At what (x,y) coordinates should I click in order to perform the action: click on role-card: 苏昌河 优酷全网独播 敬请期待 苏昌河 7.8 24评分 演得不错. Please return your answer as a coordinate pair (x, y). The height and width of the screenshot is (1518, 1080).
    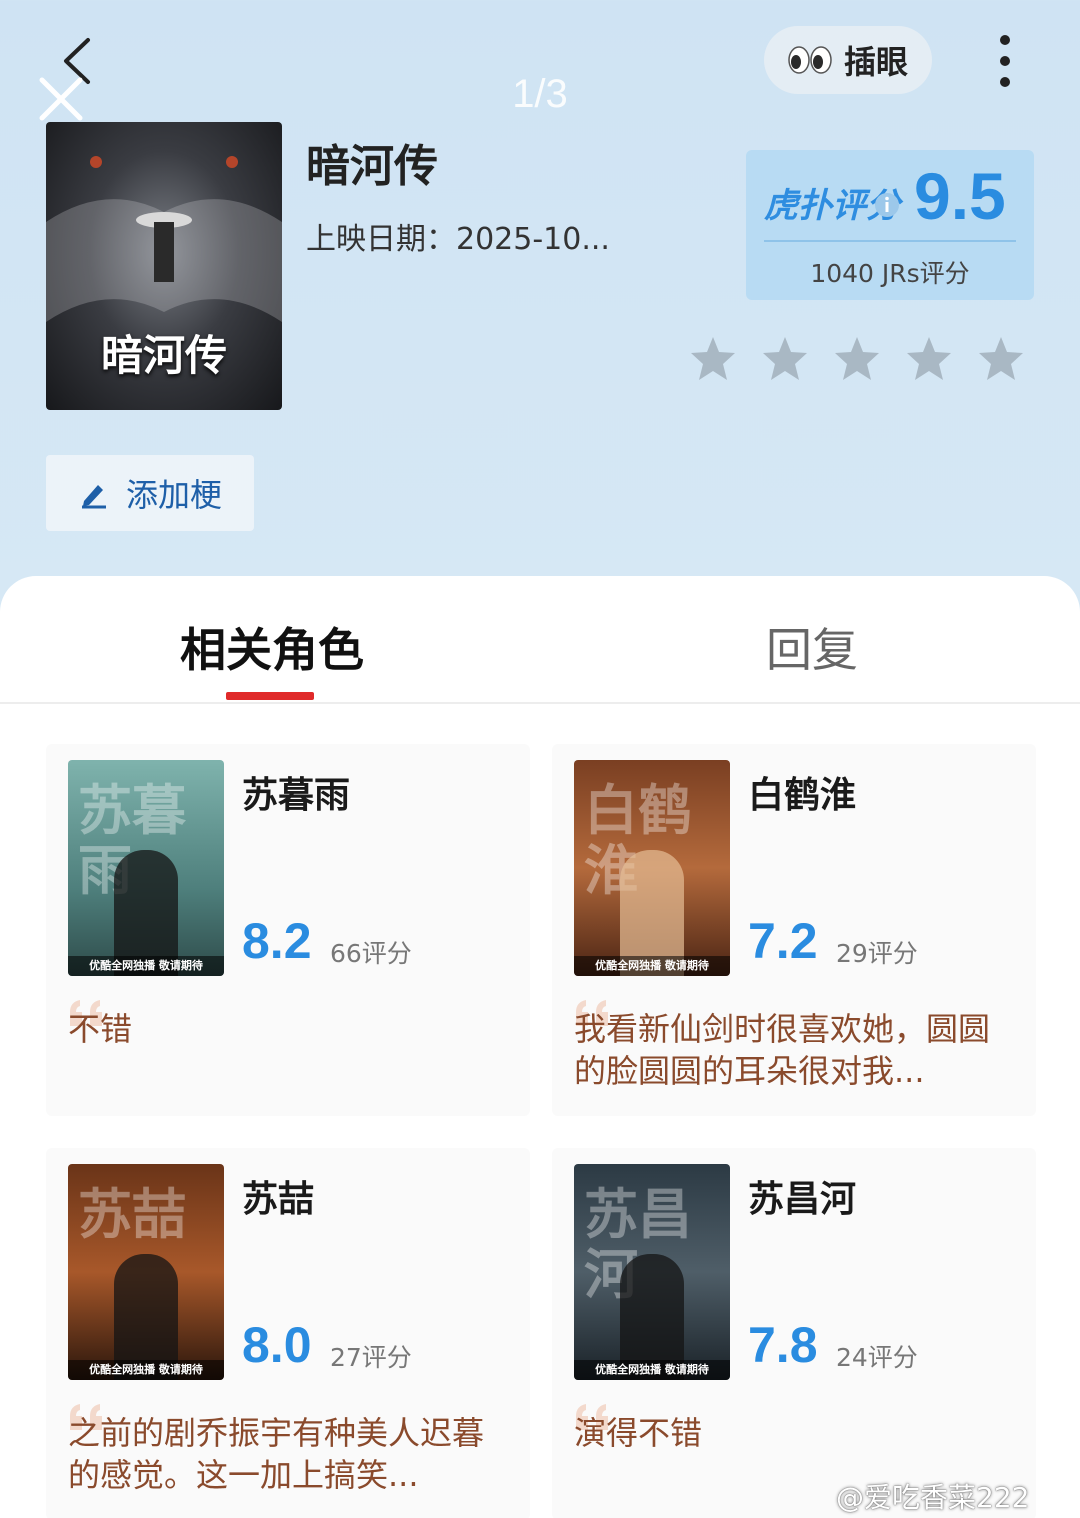
    Looking at the image, I should click on (794, 1333).